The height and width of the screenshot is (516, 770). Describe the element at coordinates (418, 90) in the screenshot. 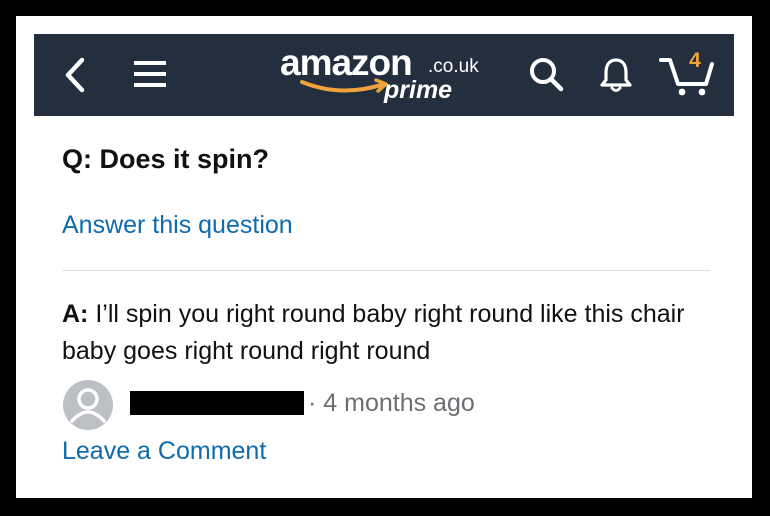

I see `logo-prime: prime` at that location.